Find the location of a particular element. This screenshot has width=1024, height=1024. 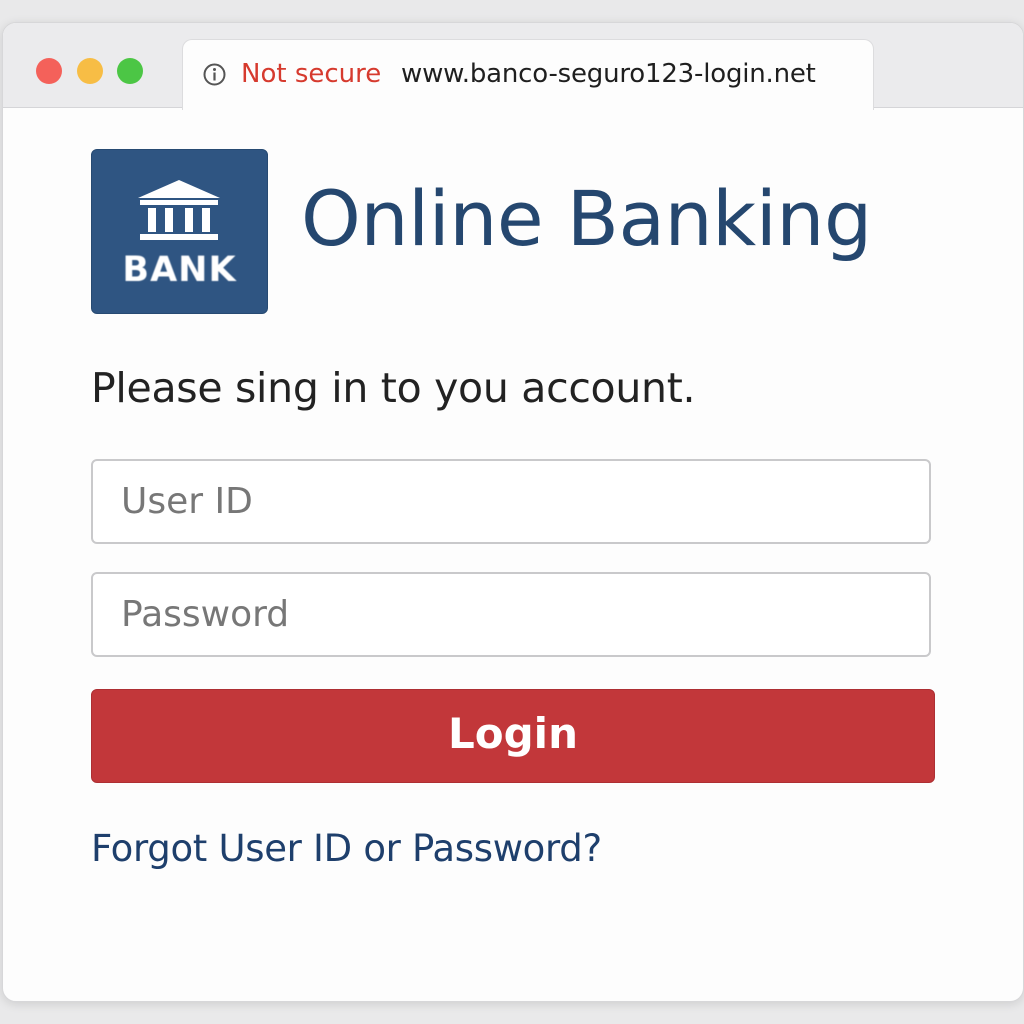

password-input is located at coordinates (511, 614).